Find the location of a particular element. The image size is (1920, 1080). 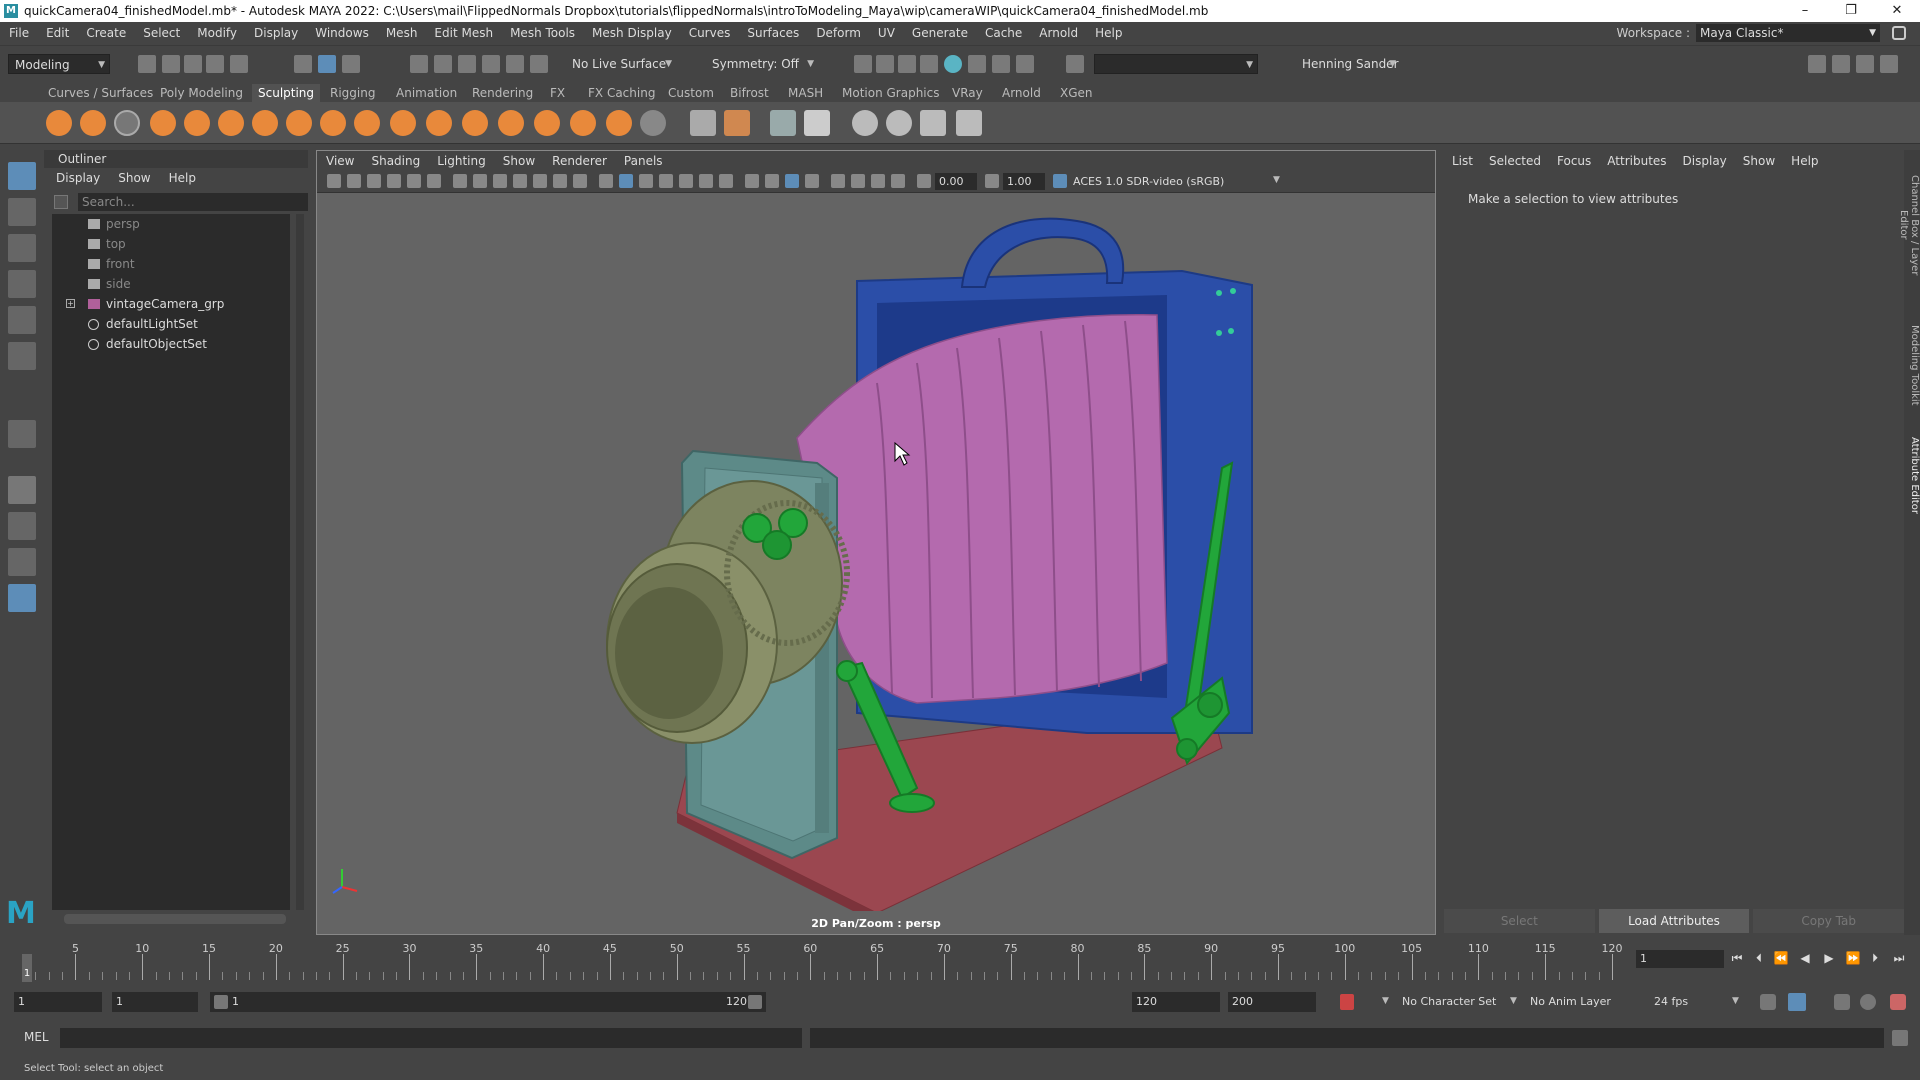

paint-select-tool-icon is located at coordinates (22, 248).